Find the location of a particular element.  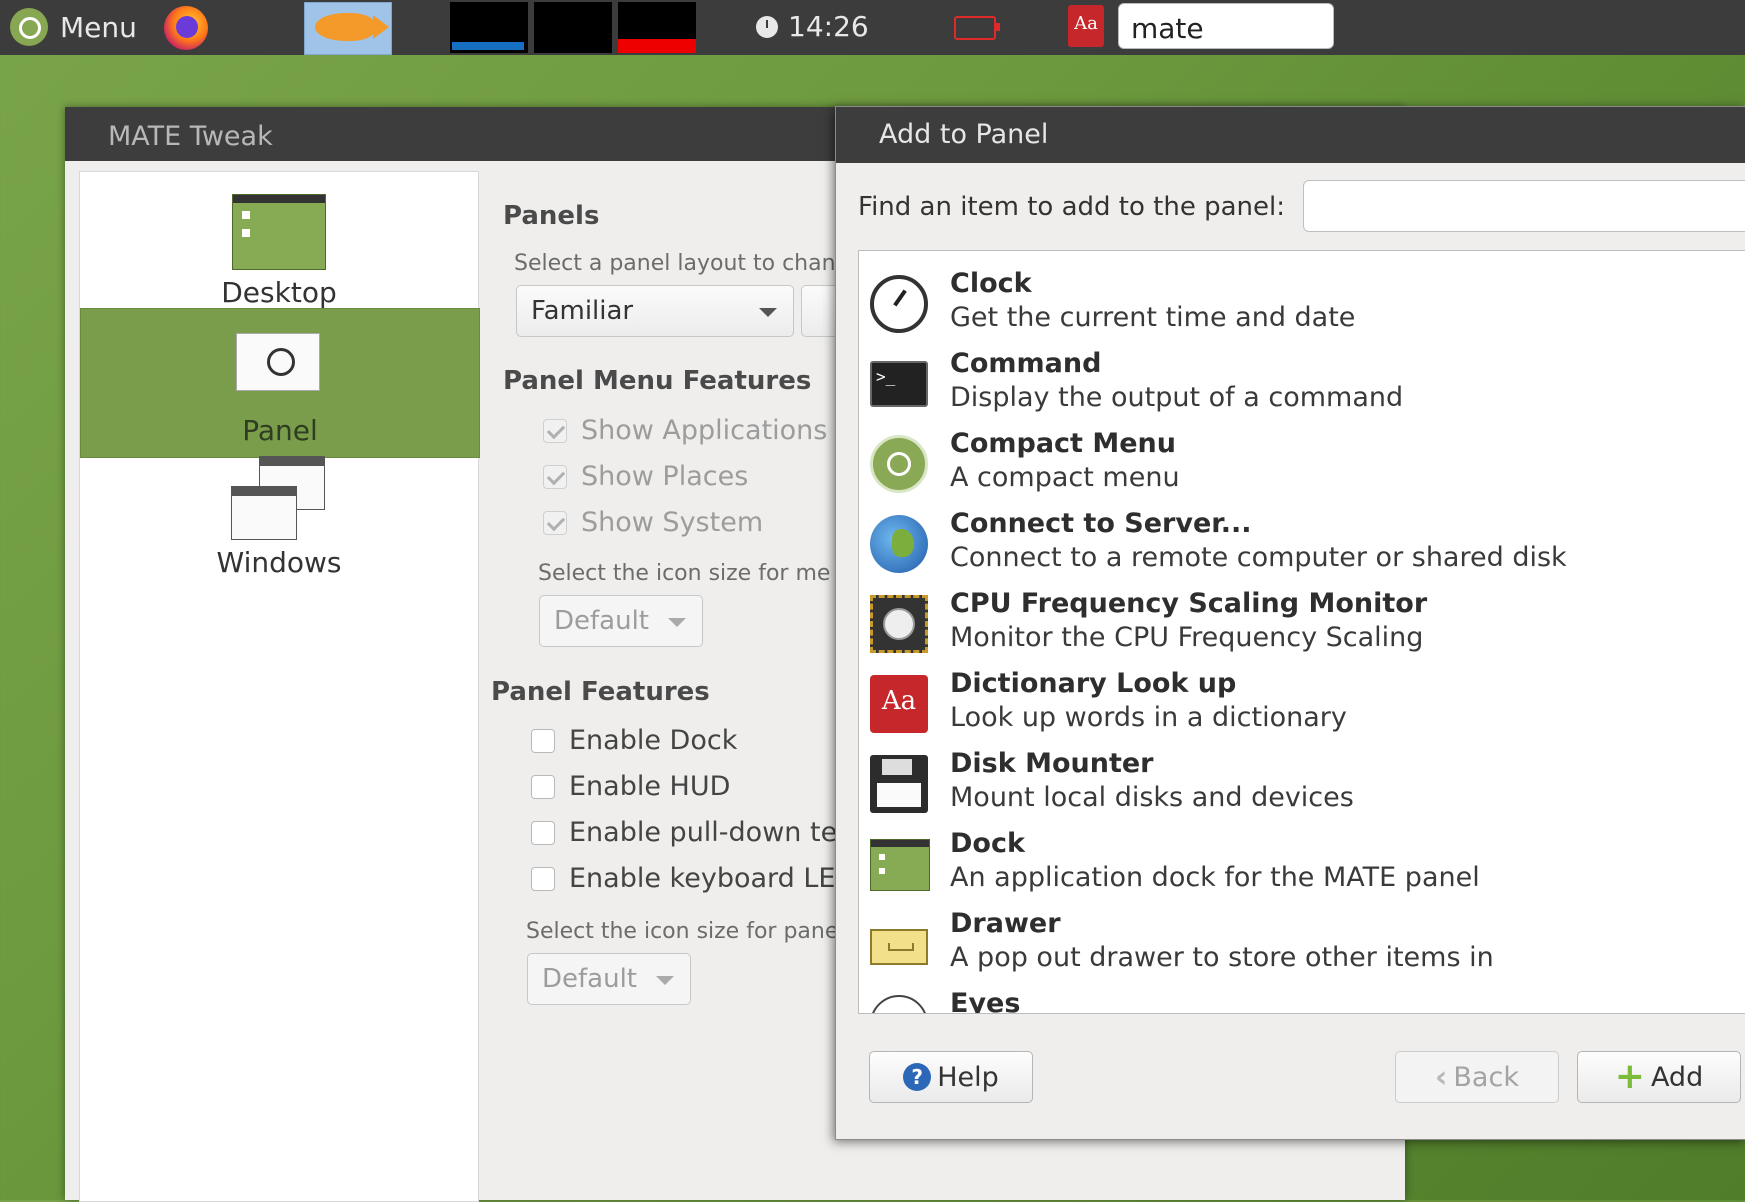

layout-prompt: Select a panel layout to chang is located at coordinates (682, 263).